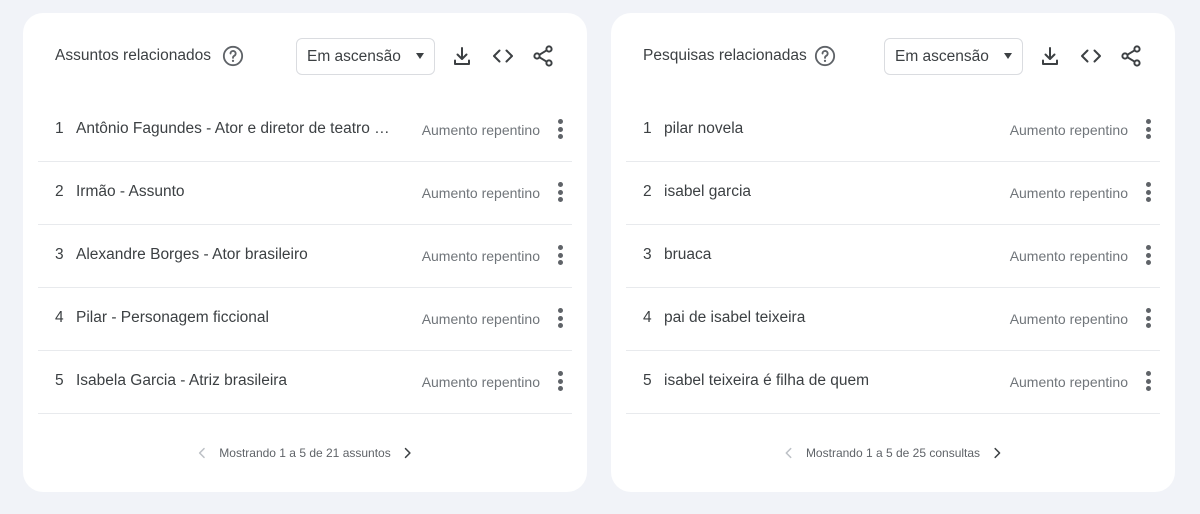 Image resolution: width=1200 pixels, height=514 pixels. I want to click on row-label: pilar novela, so click(824, 129).